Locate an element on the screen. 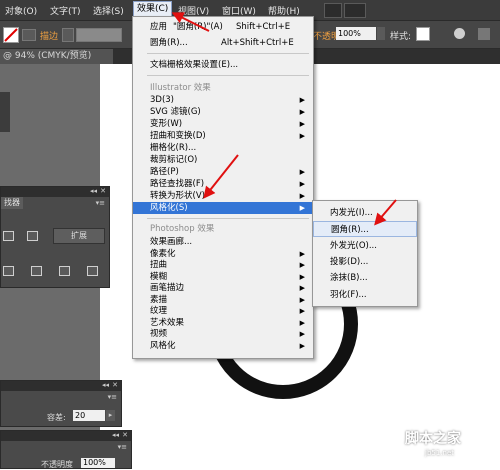 The height and width of the screenshot is (470, 500). watermark-logo: 脚本之家 is located at coordinates (433, 439).